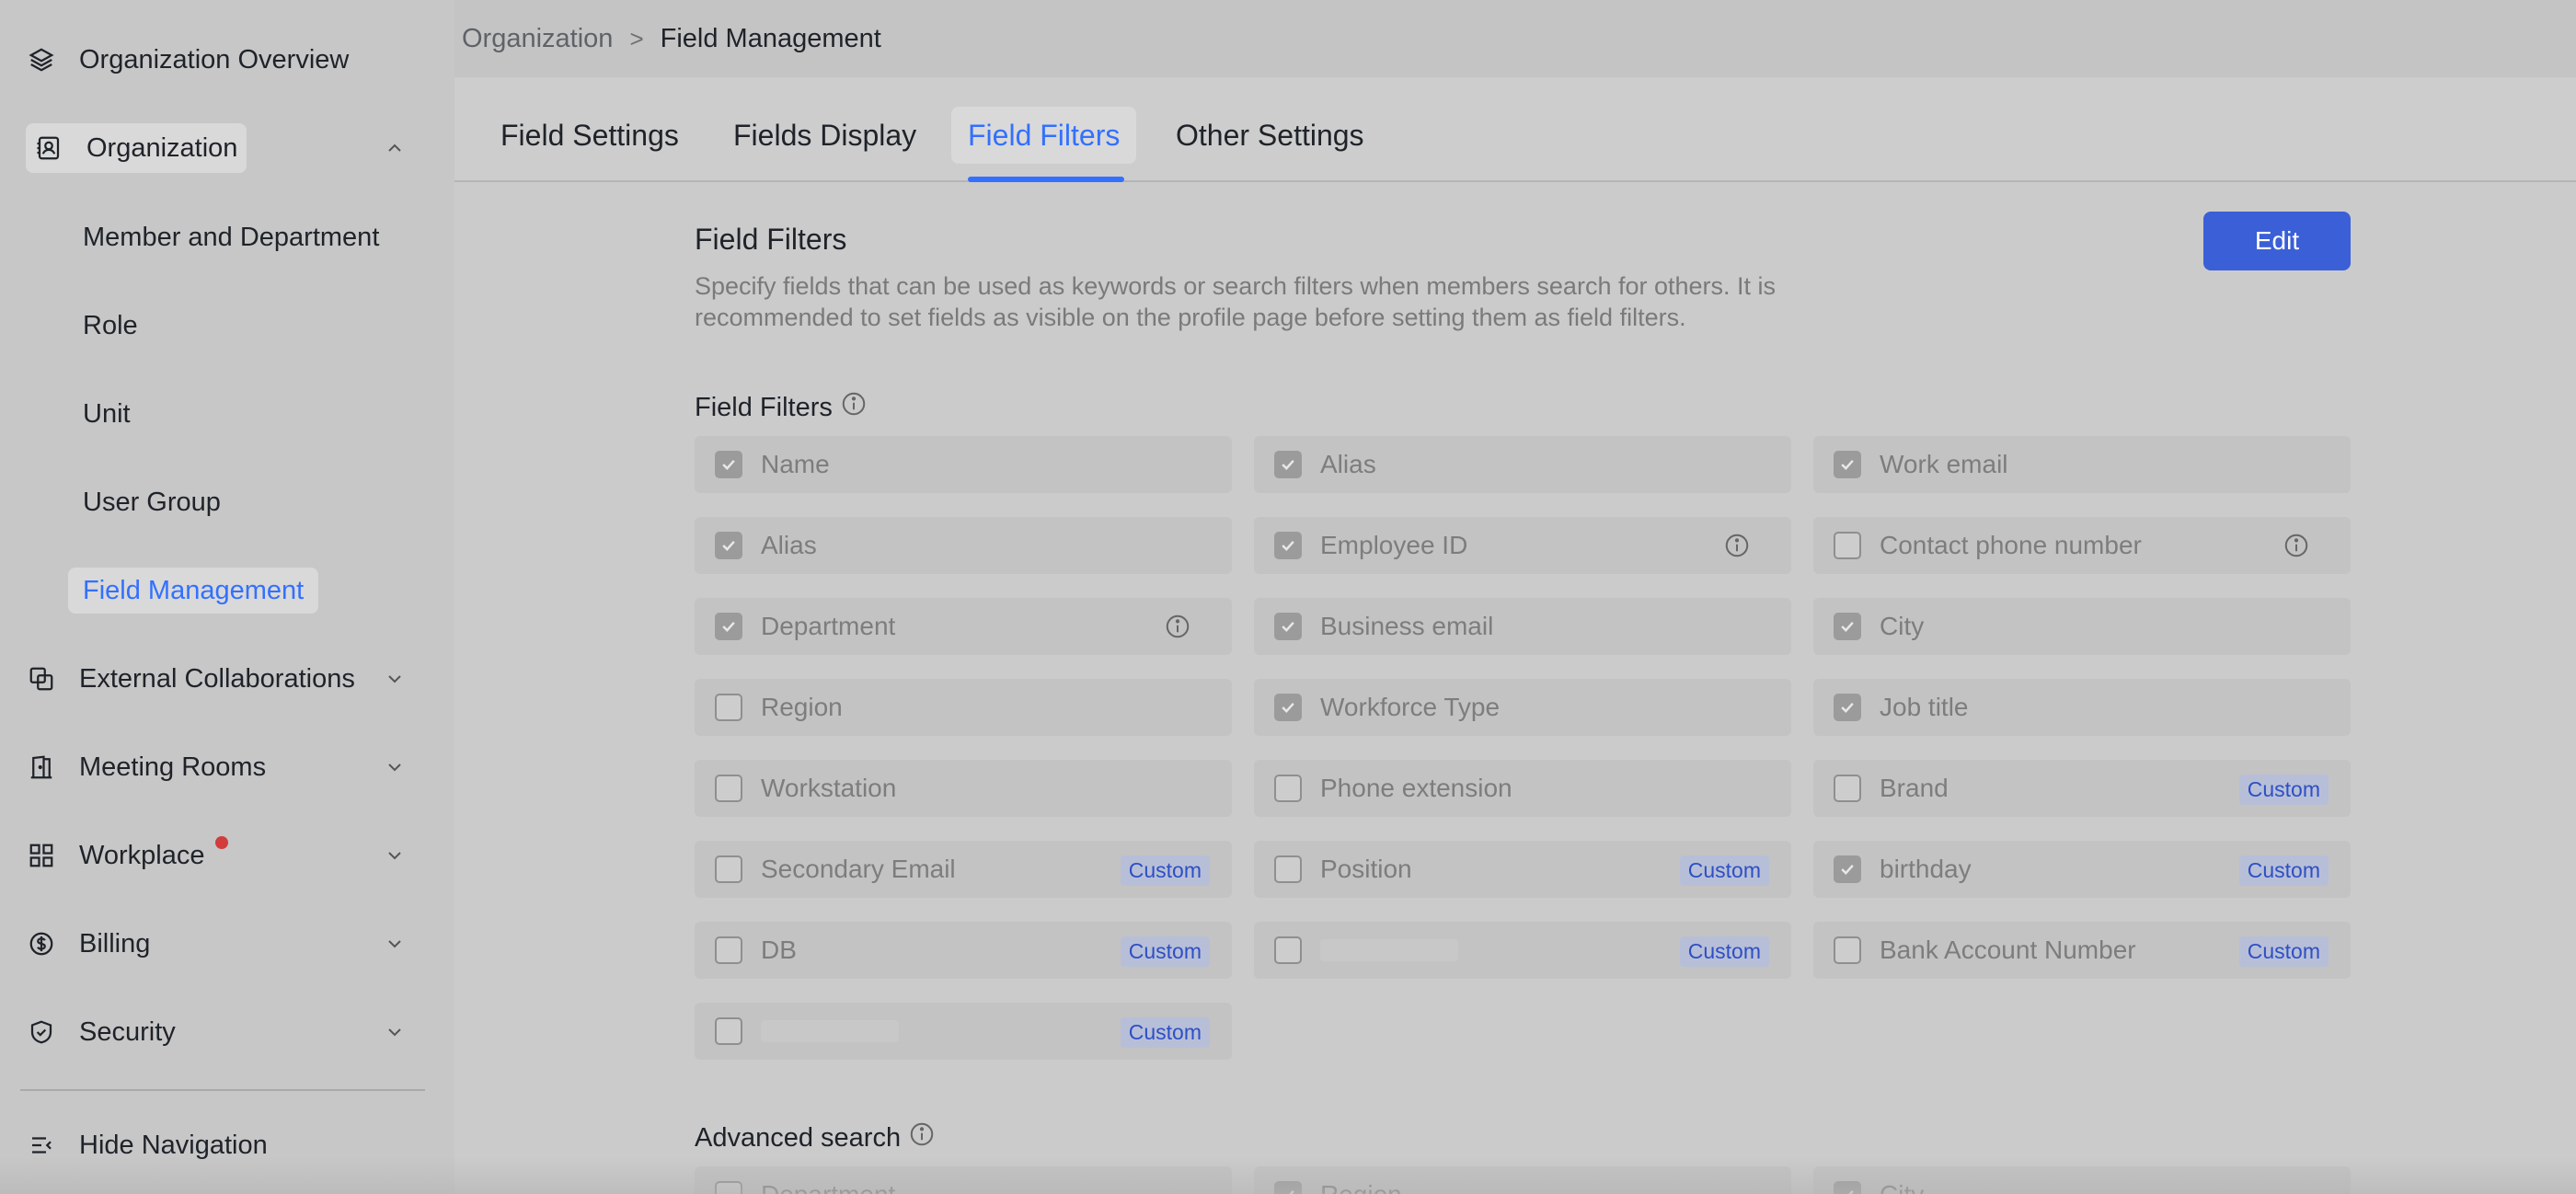 The width and height of the screenshot is (2576, 1194). Describe the element at coordinates (1044, 136) in the screenshot. I see `tab-field-filters: Field Filters` at that location.